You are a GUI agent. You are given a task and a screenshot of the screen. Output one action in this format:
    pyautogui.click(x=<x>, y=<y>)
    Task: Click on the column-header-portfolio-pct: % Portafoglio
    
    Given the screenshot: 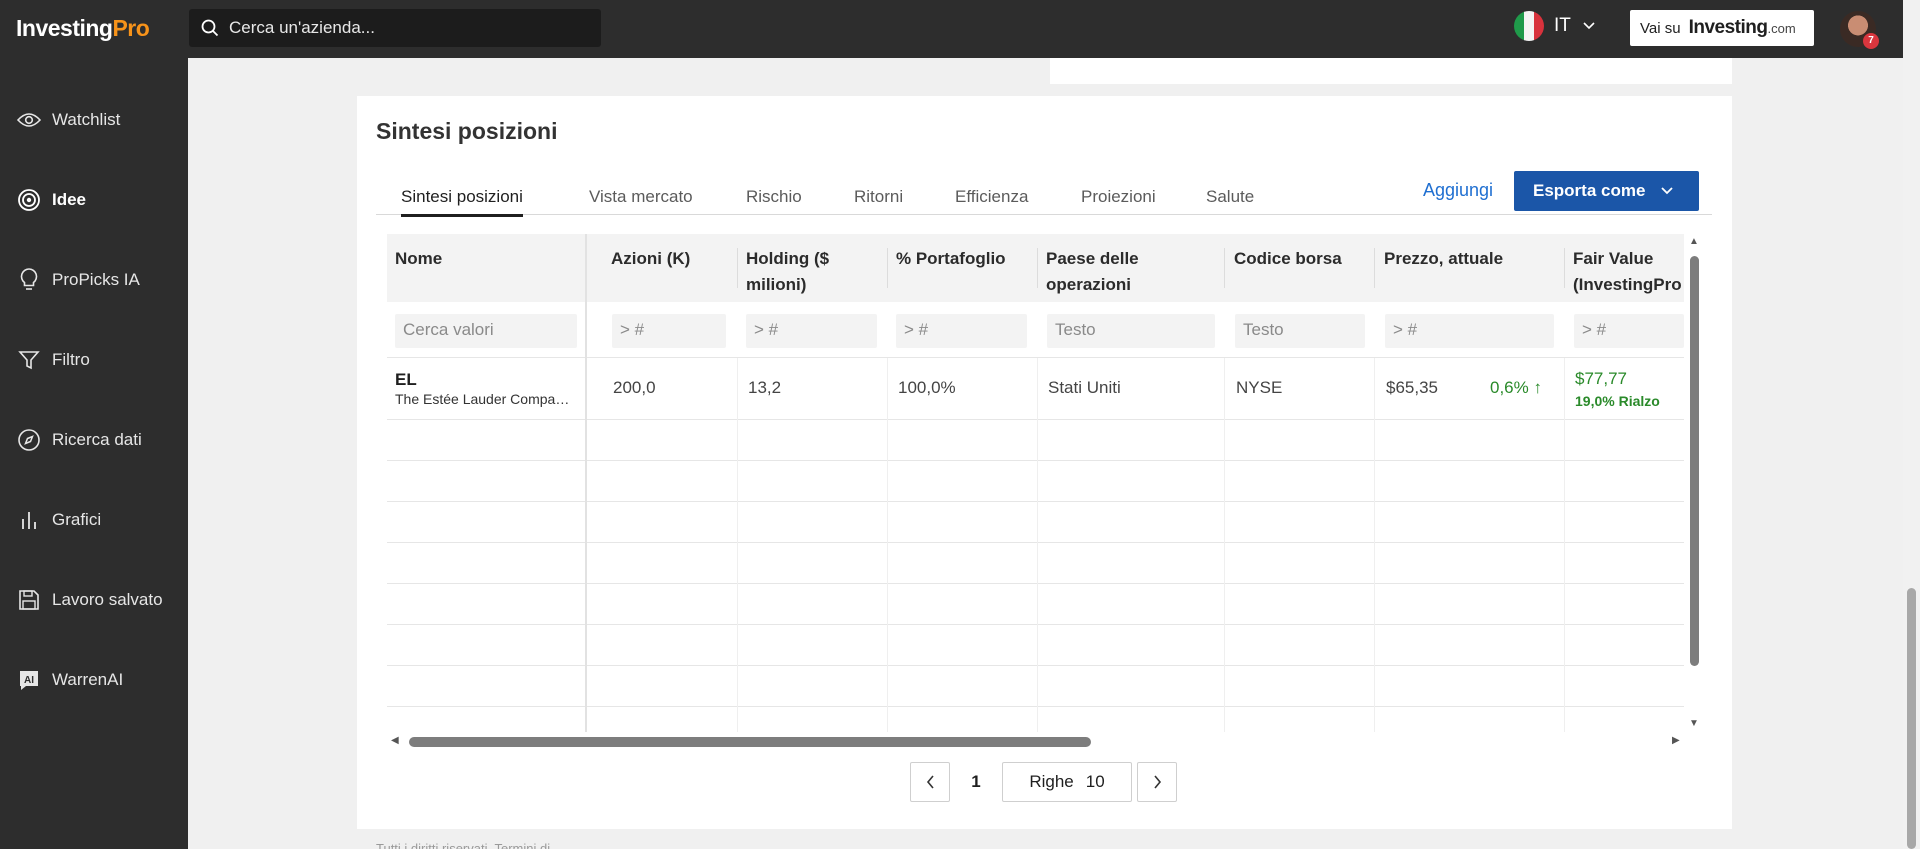 What is the action you would take?
    pyautogui.click(x=951, y=259)
    